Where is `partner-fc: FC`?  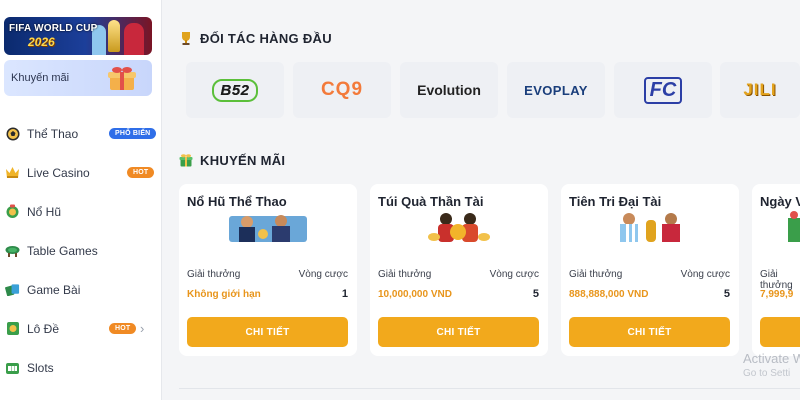
partner-fc: FC is located at coordinates (663, 90).